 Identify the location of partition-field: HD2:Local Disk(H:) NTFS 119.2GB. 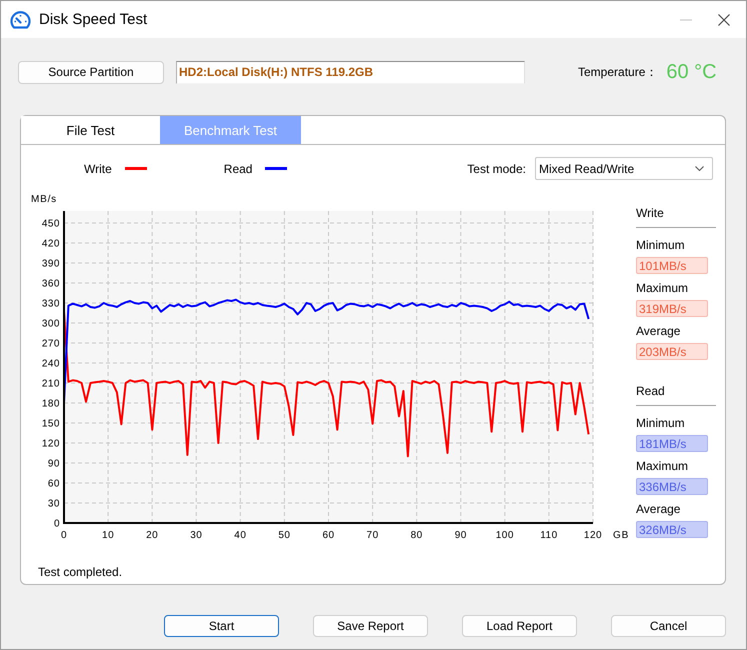
(350, 72).